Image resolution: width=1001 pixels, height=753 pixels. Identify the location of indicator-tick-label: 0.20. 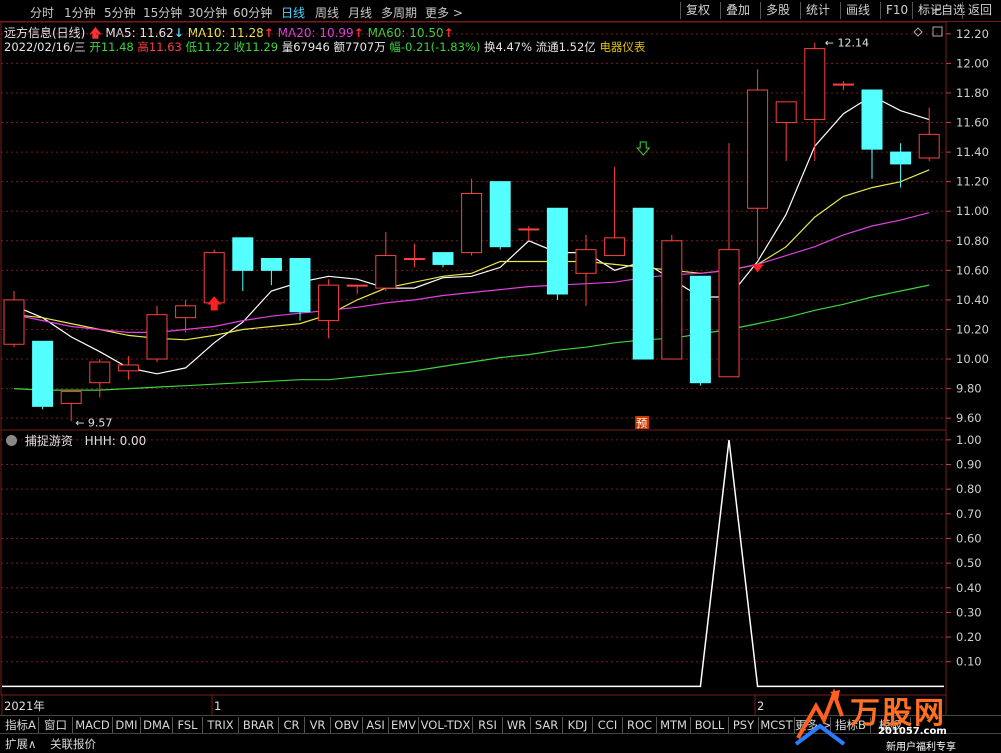
(969, 637).